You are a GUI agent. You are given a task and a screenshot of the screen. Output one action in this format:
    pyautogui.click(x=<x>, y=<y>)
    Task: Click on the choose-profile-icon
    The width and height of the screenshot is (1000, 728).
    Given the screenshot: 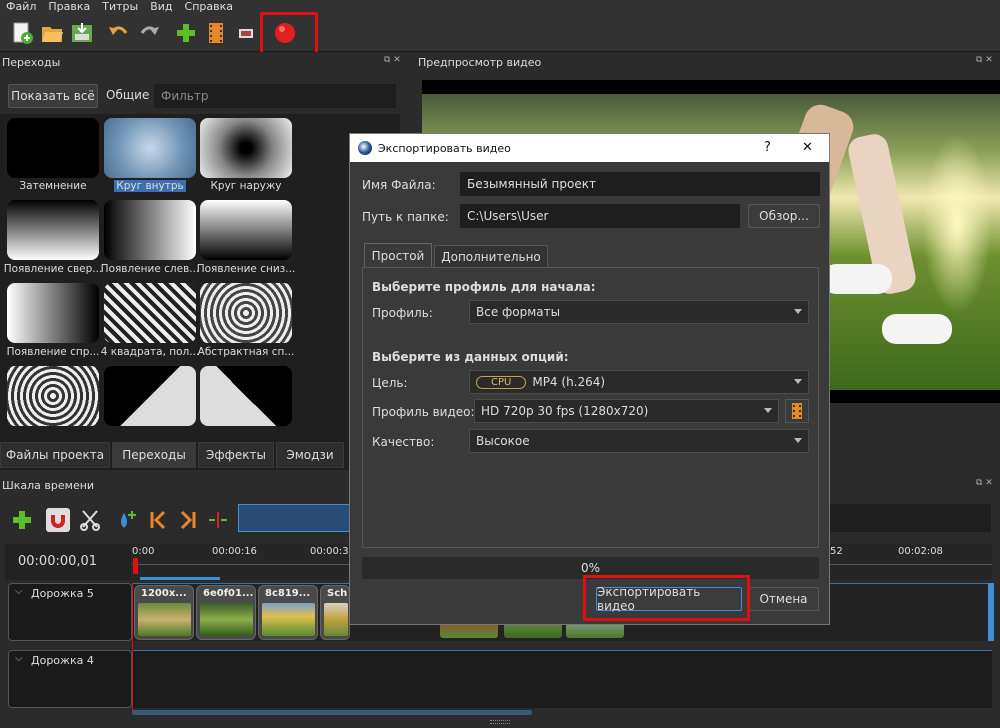 What is the action you would take?
    pyautogui.click(x=216, y=33)
    